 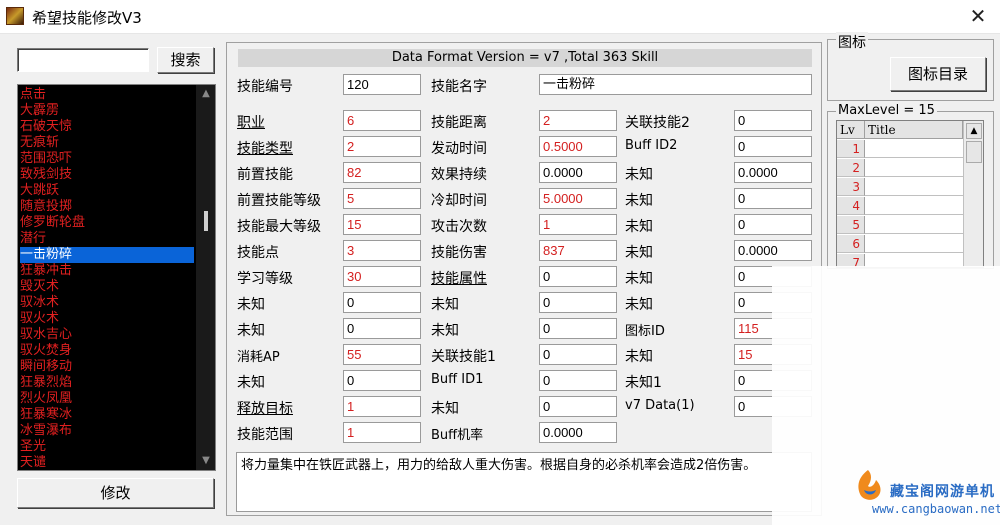 I want to click on field-label: 前置技能等级, so click(x=279, y=201).